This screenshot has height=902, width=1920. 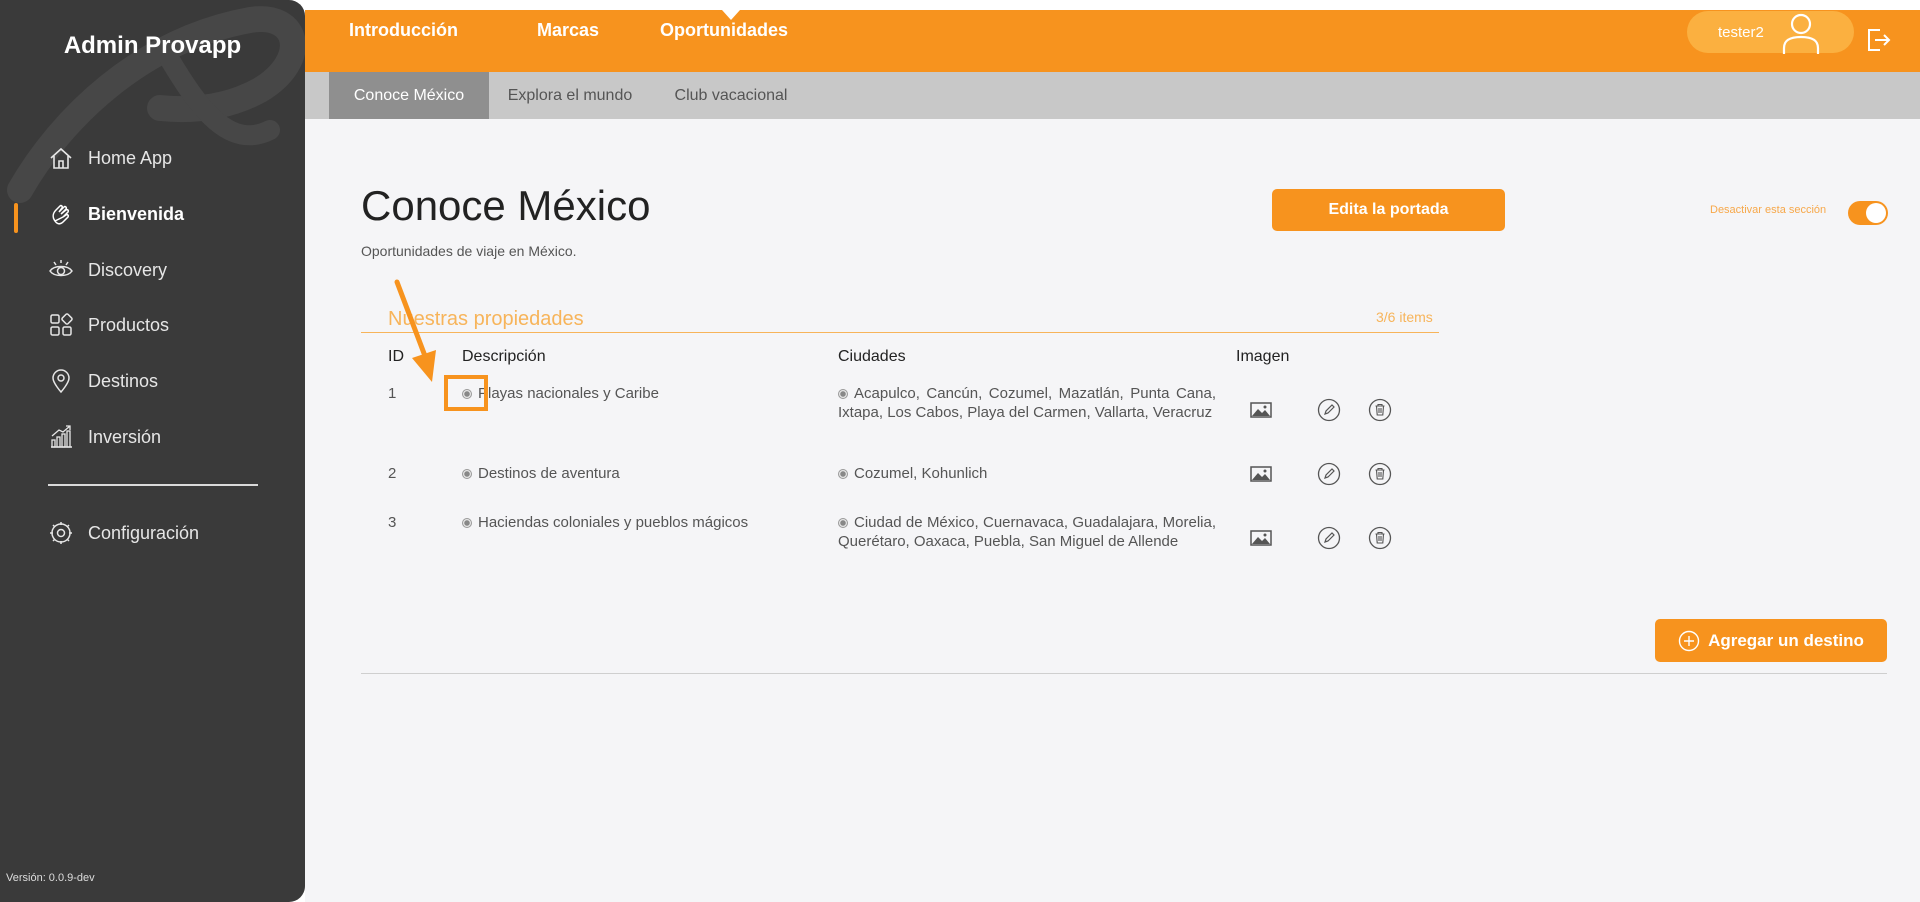 I want to click on section-toggle-switch, so click(x=1868, y=213).